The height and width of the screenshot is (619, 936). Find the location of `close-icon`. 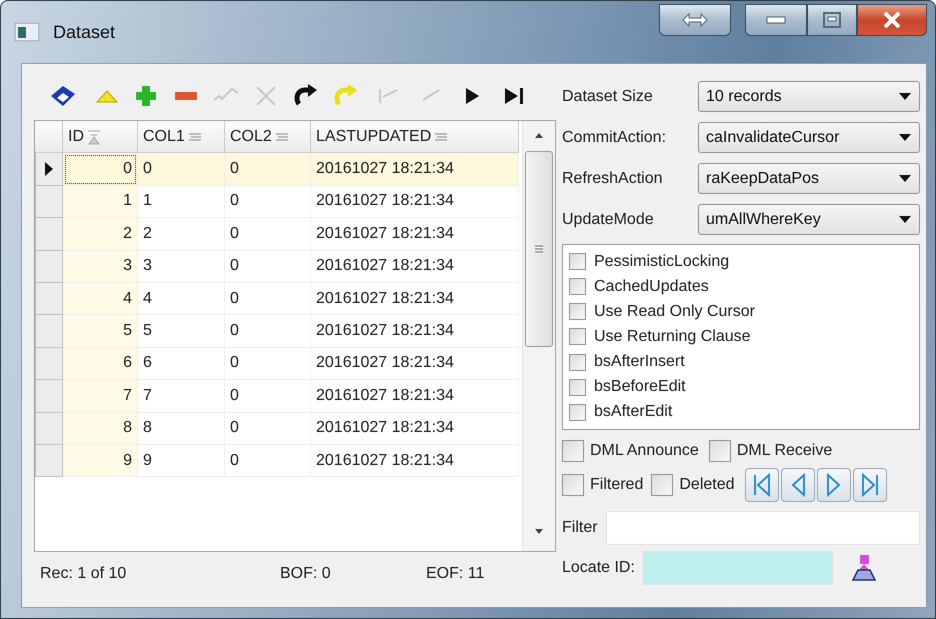

close-icon is located at coordinates (892, 20).